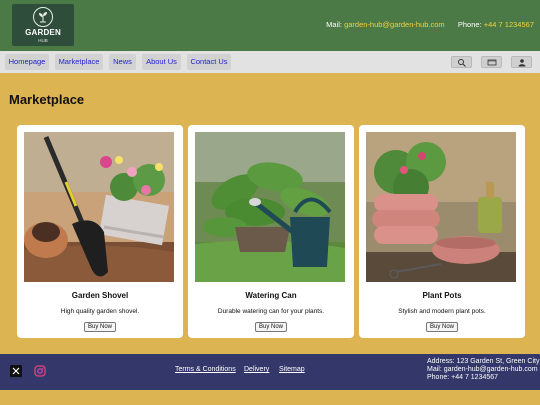 The height and width of the screenshot is (405, 540). I want to click on page-title: Marketplace, so click(47, 99).